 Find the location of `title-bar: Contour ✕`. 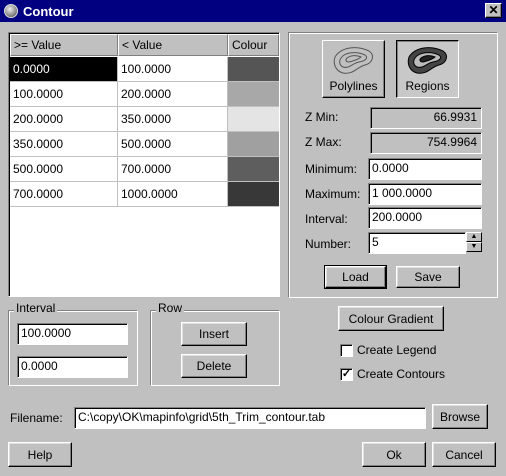

title-bar: Contour ✕ is located at coordinates (253, 11).